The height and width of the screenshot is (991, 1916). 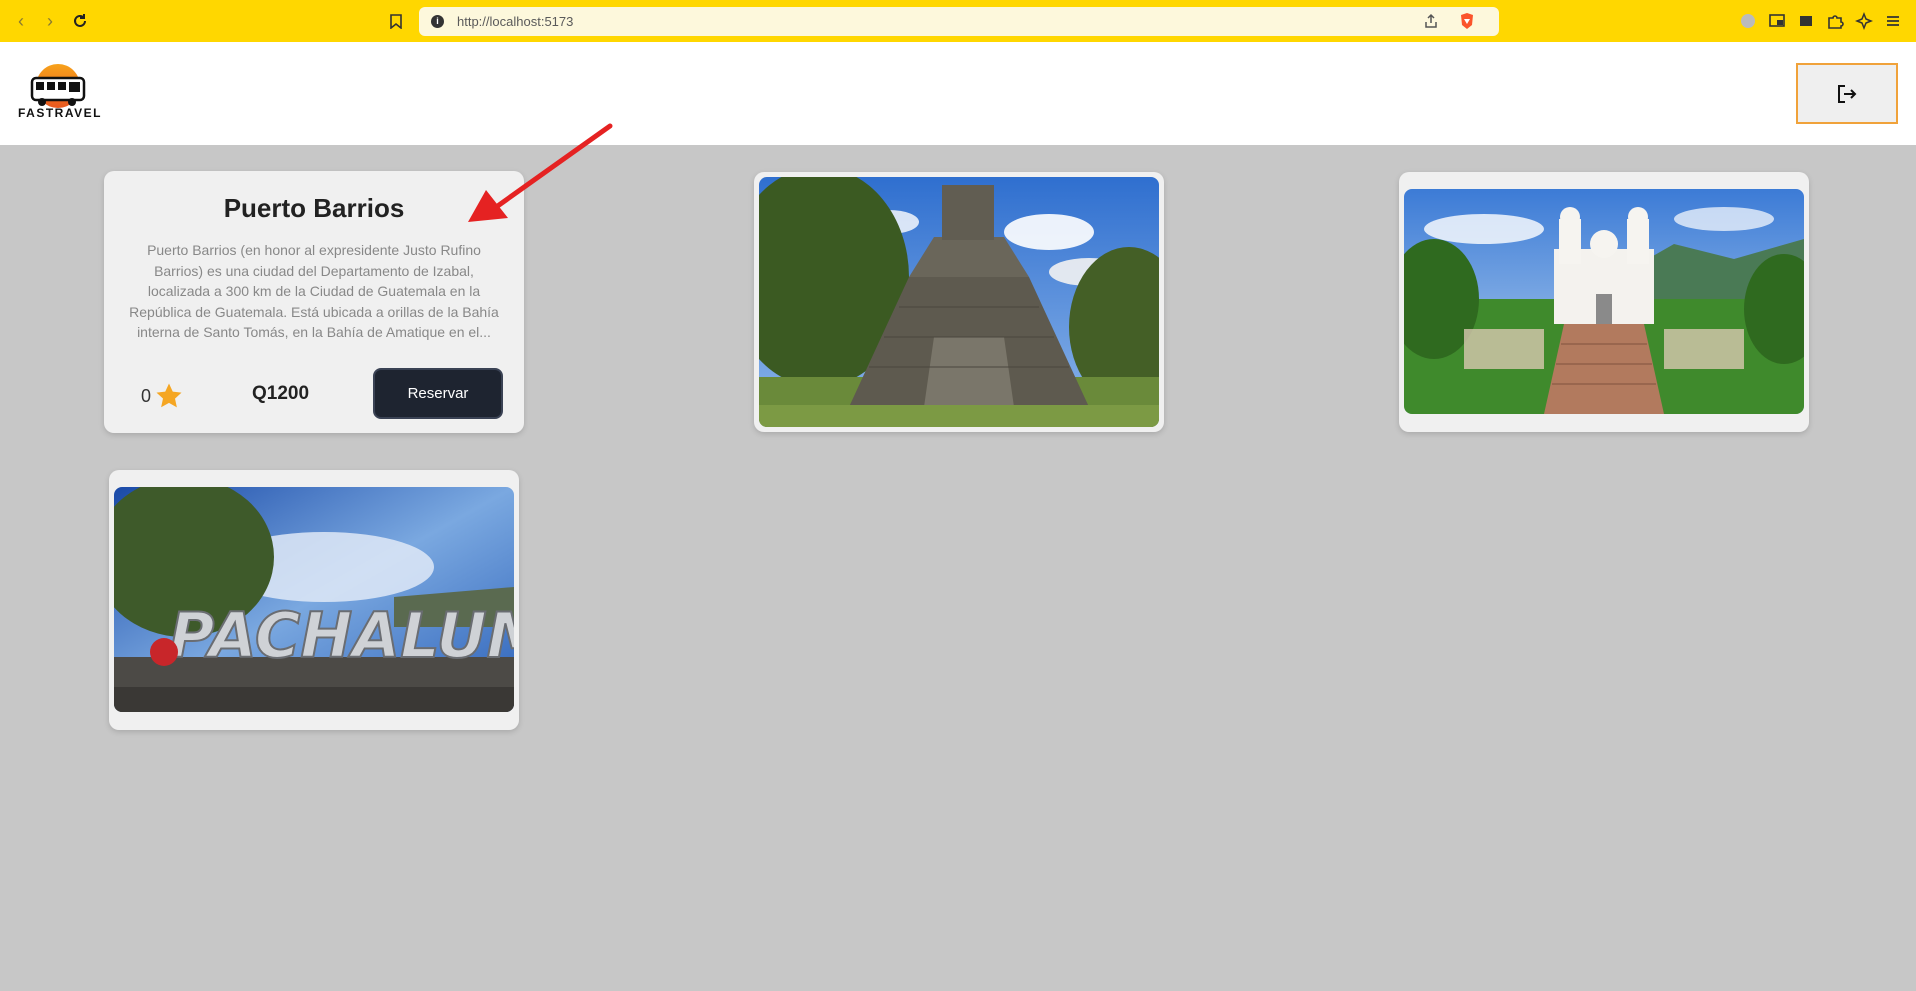 What do you see at coordinates (169, 395) in the screenshot?
I see `star-icon` at bounding box center [169, 395].